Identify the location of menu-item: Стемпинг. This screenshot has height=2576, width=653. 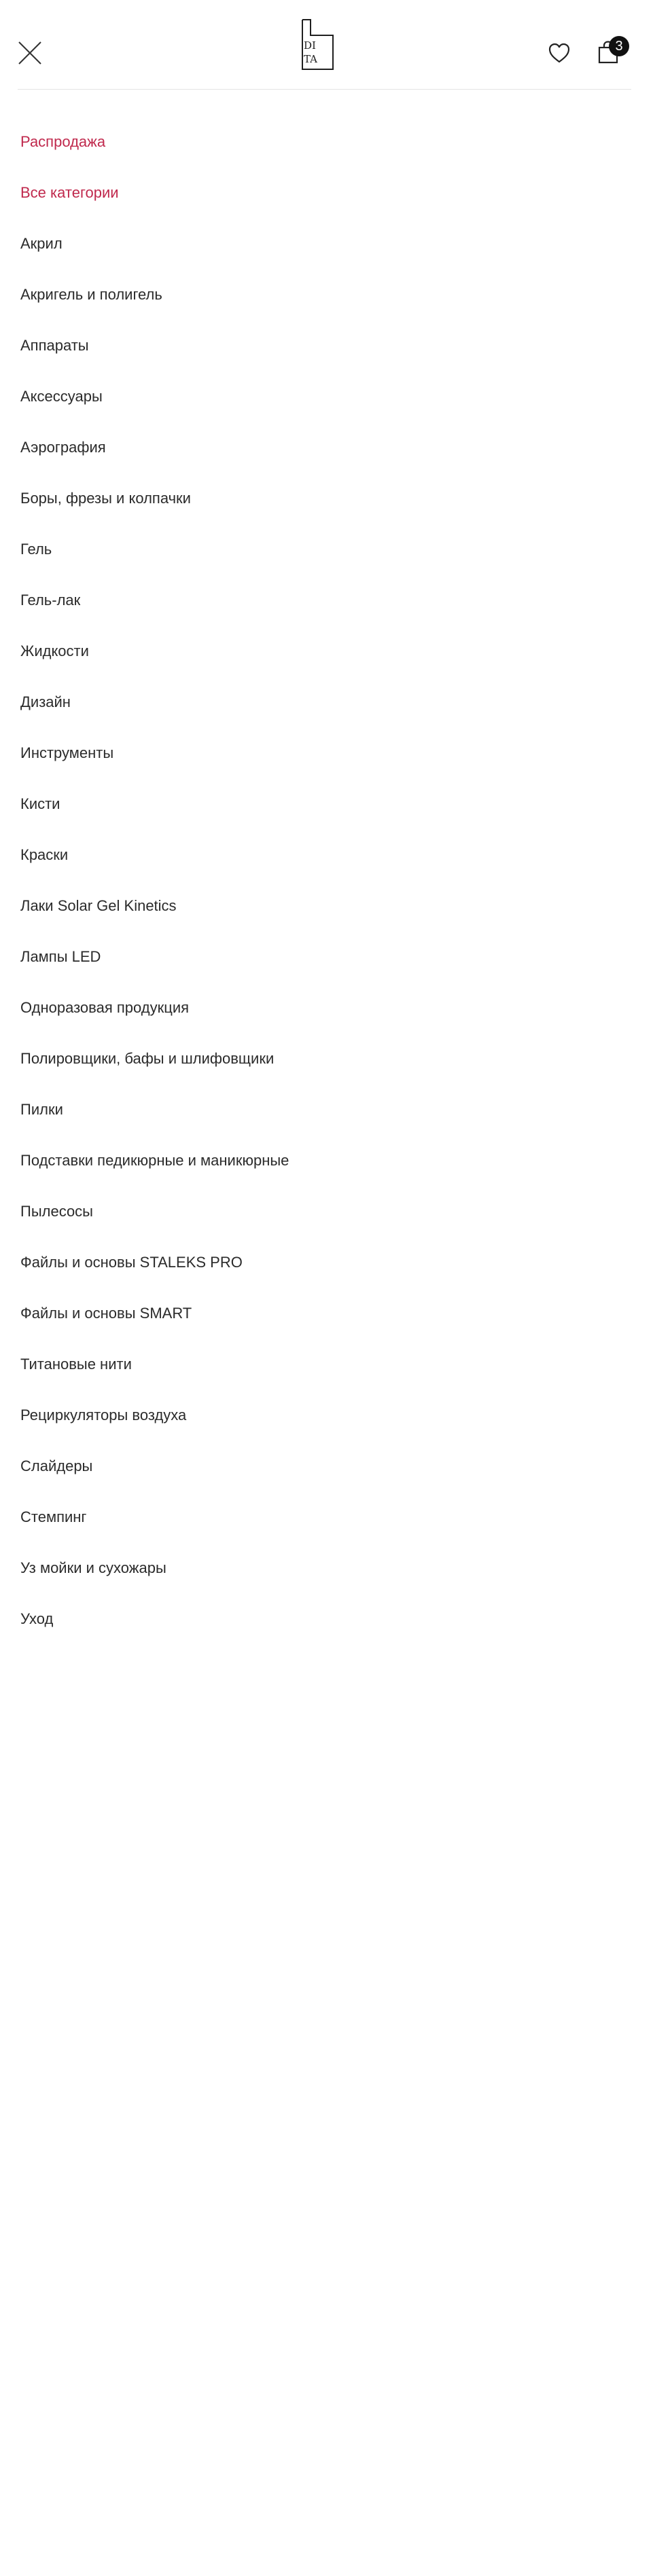
(319, 1527).